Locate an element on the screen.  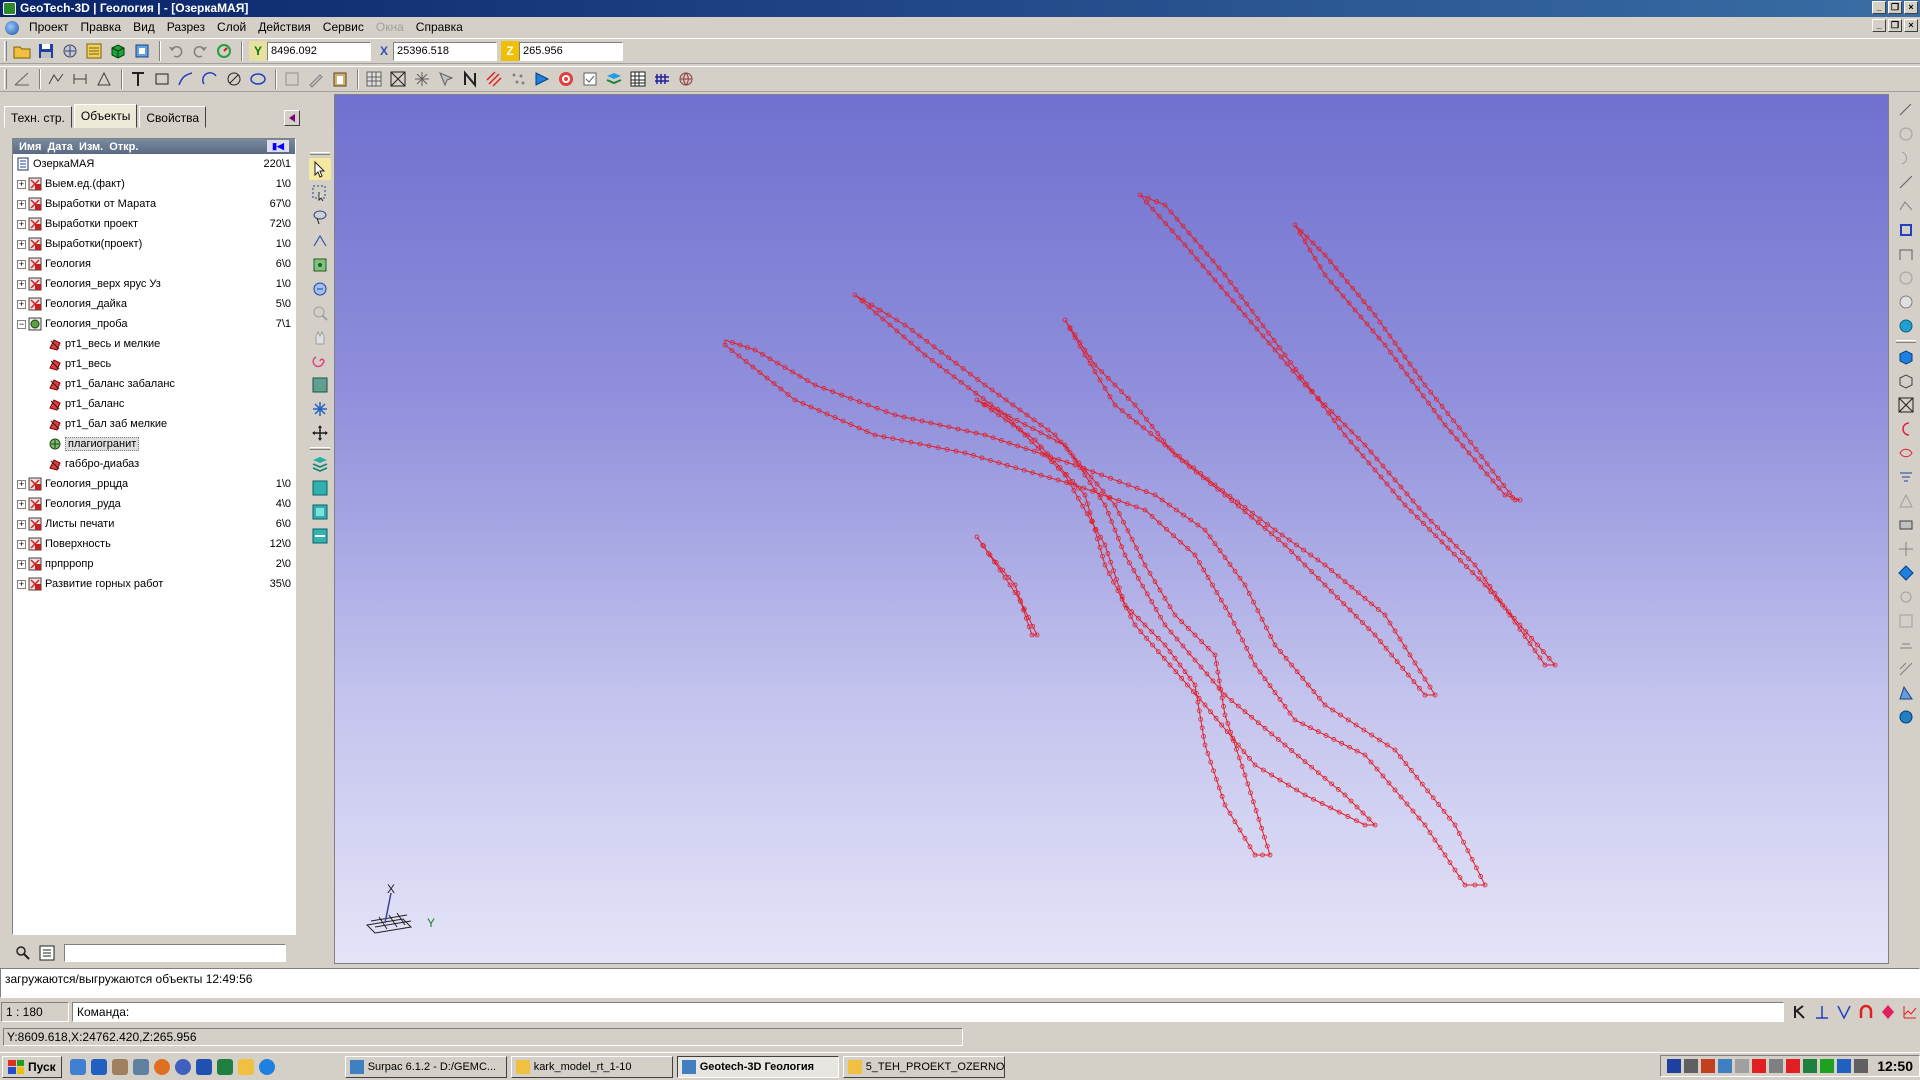
ql-folder-icon is located at coordinates (245, 1066).